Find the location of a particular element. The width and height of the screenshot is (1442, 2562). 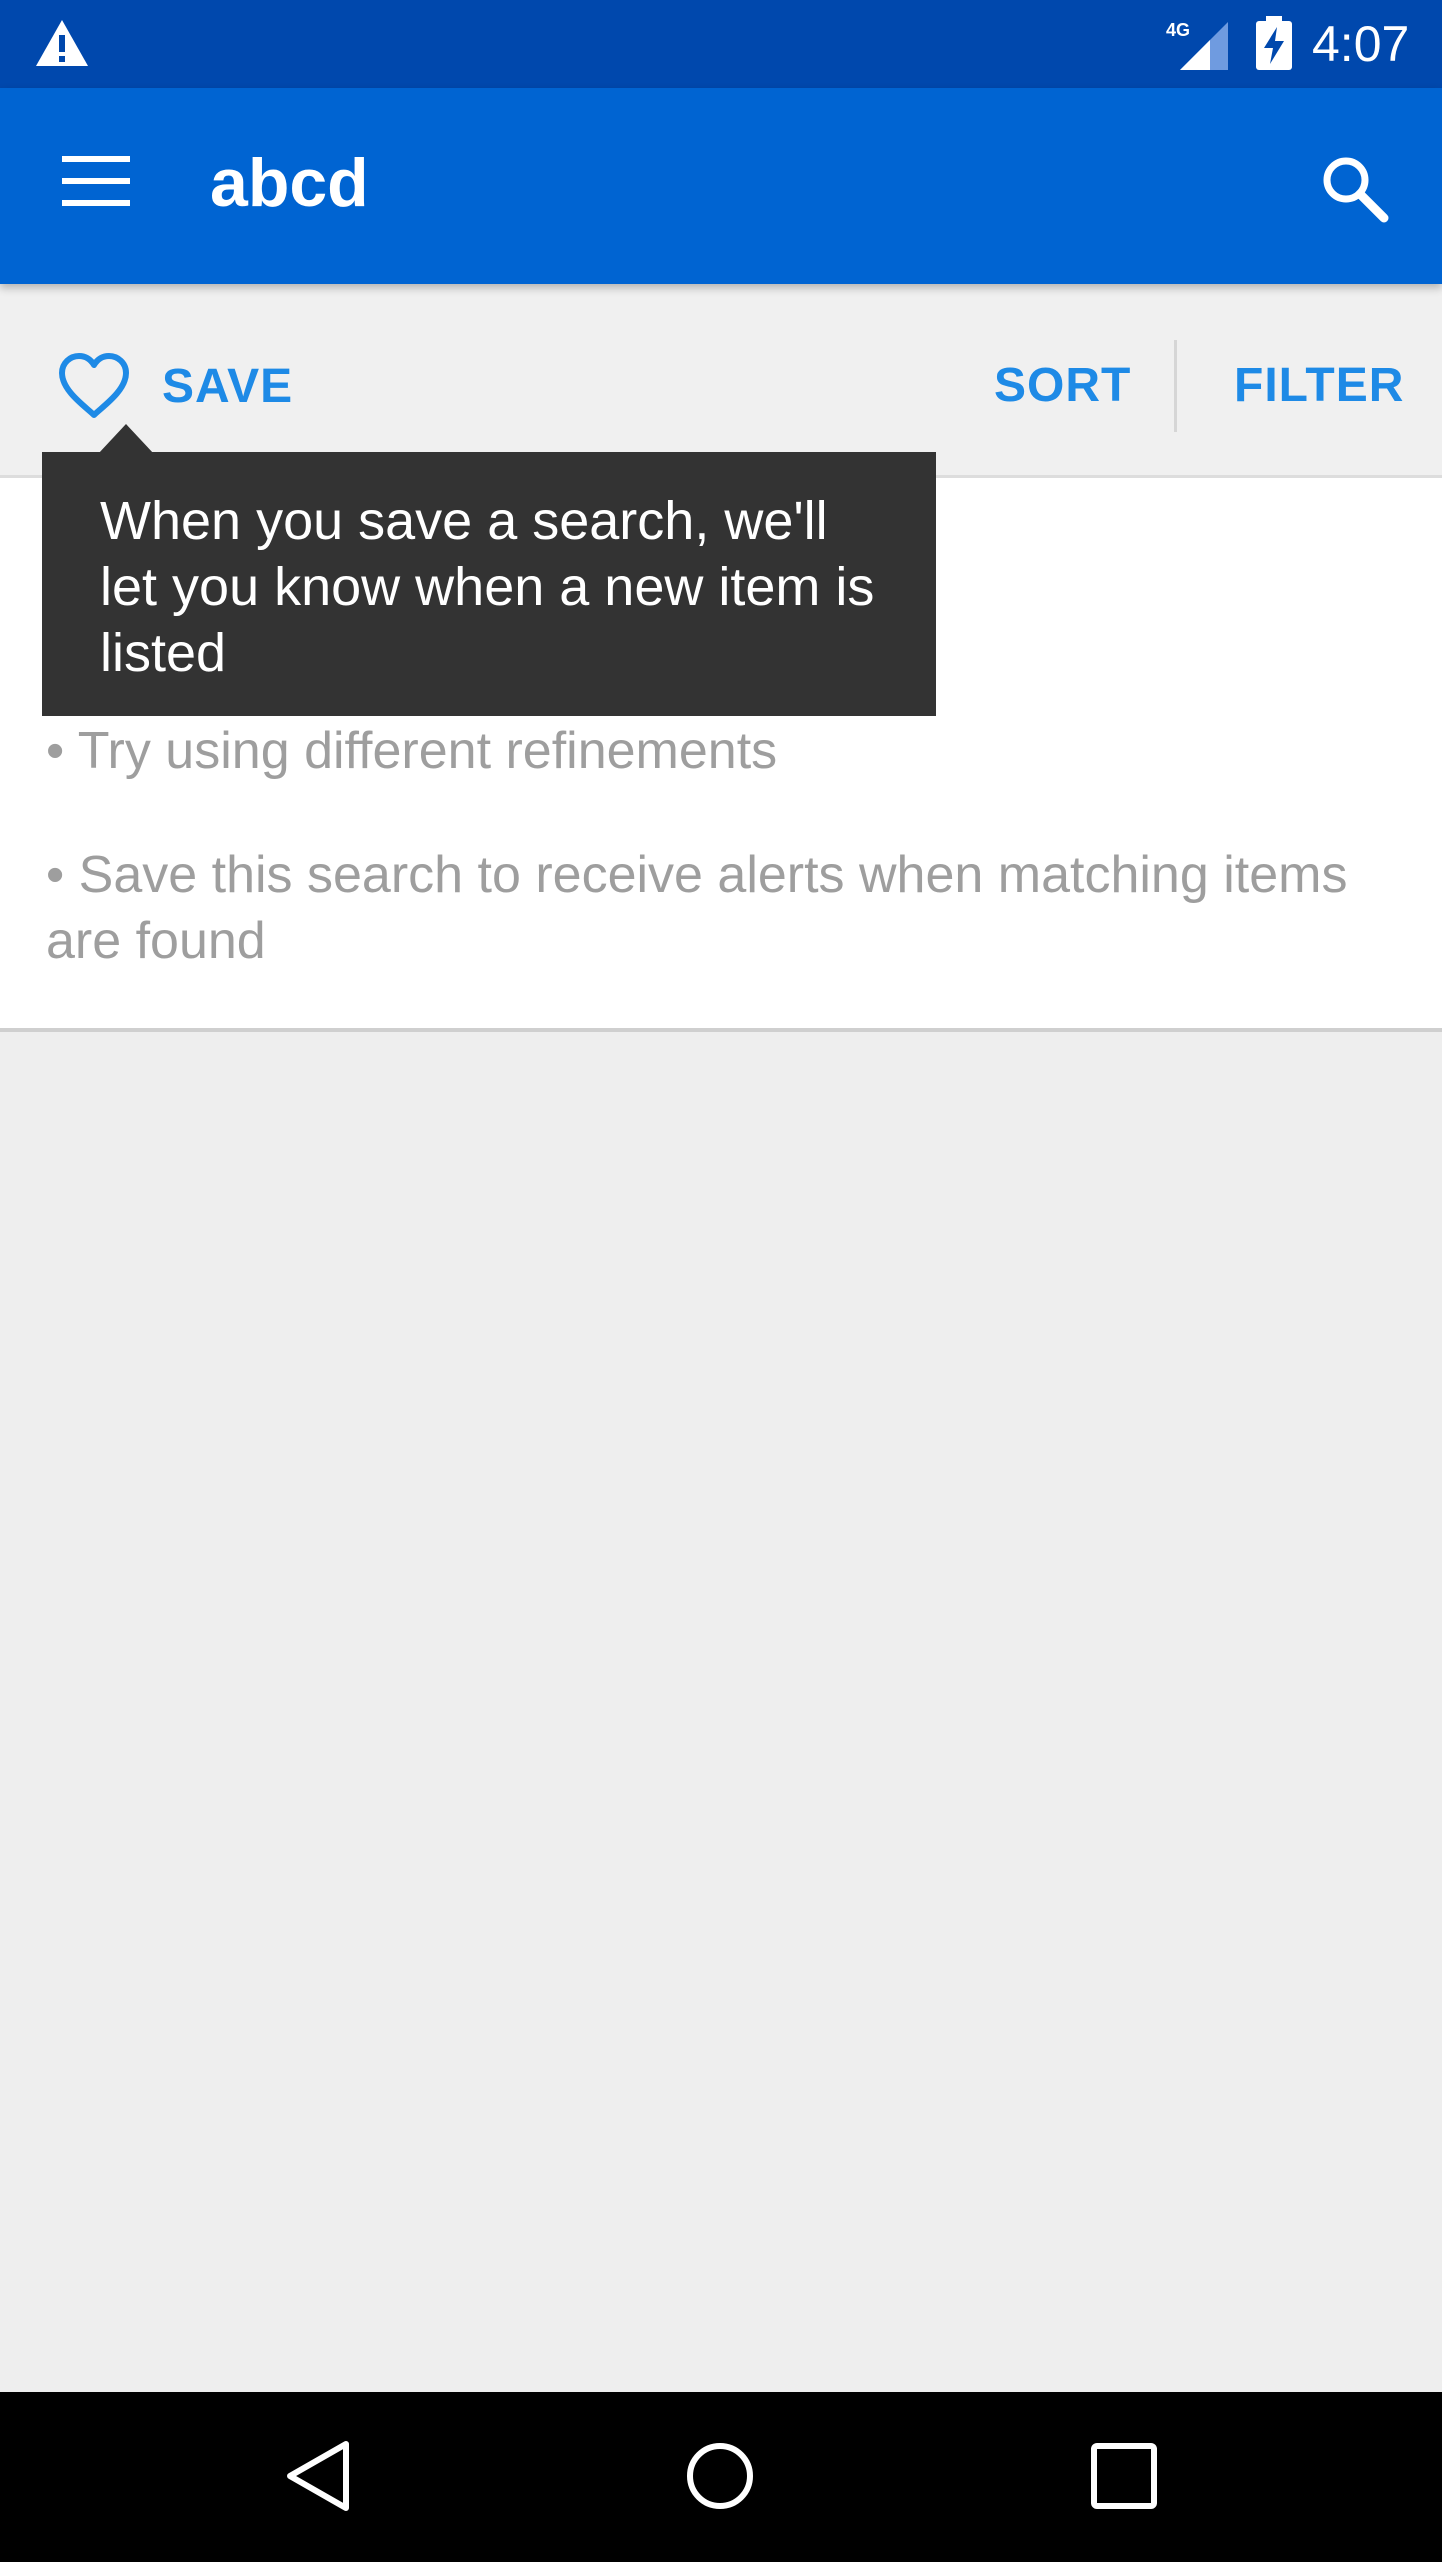

home-icon is located at coordinates (720, 2476).